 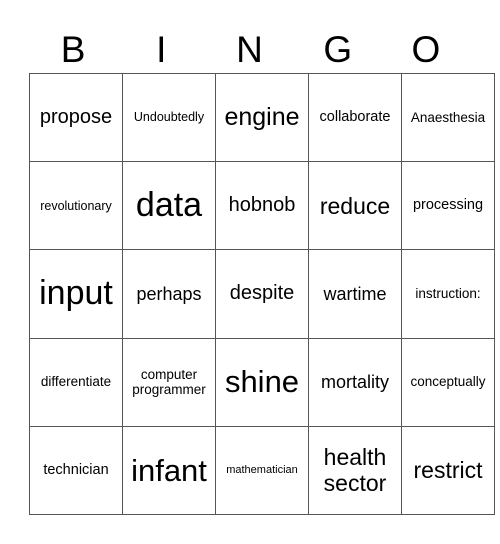 I want to click on bingo-cell: differentiate, so click(x=76, y=382).